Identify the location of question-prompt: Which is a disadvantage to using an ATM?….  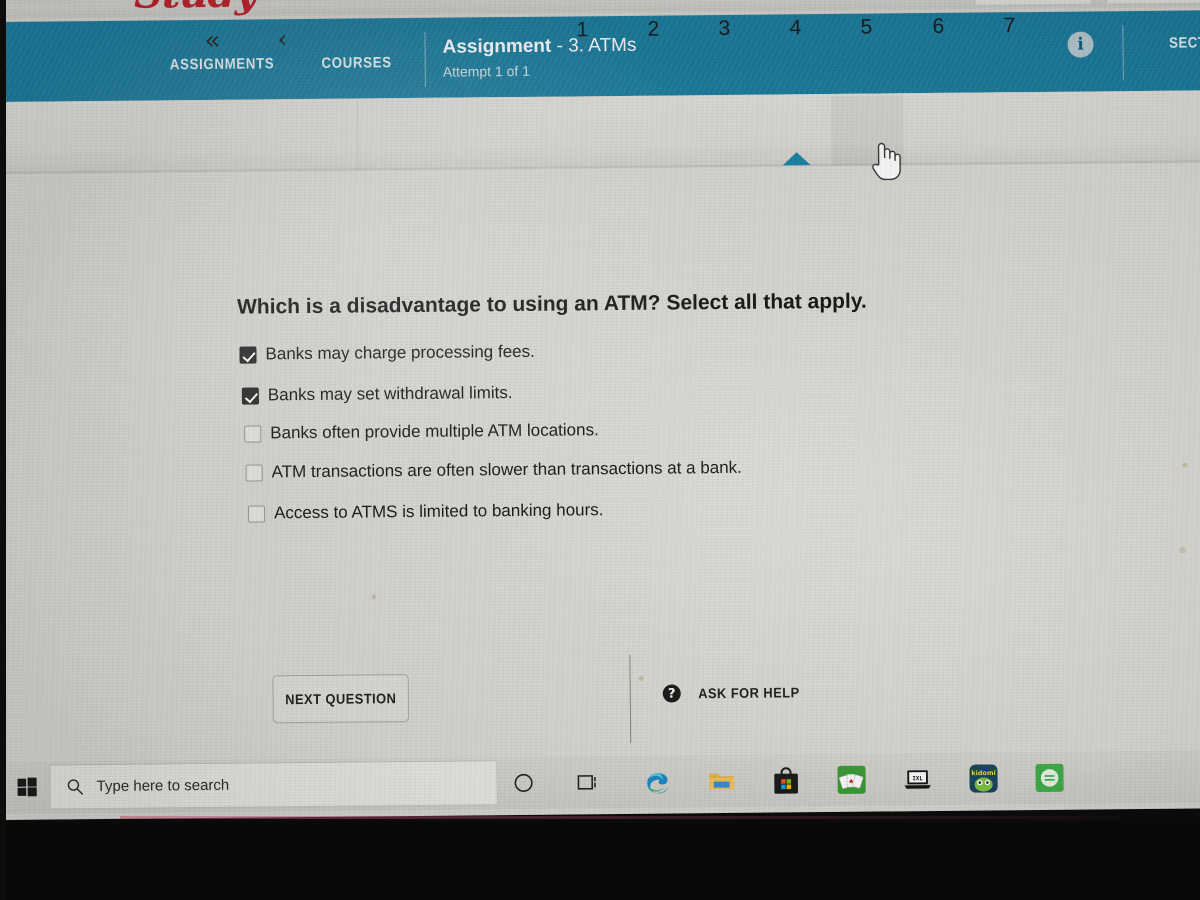
(551, 304).